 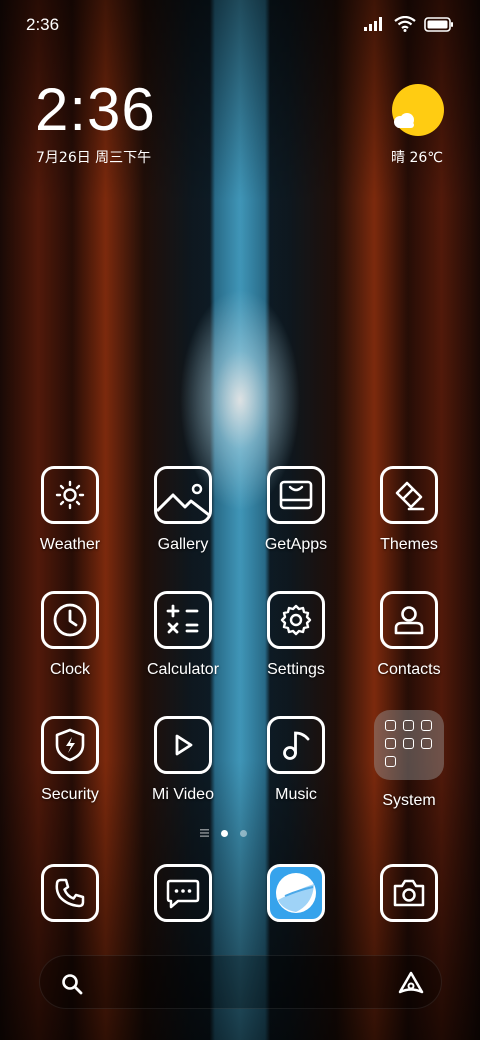 I want to click on app-calculator: Calculator, so click(x=183, y=635).